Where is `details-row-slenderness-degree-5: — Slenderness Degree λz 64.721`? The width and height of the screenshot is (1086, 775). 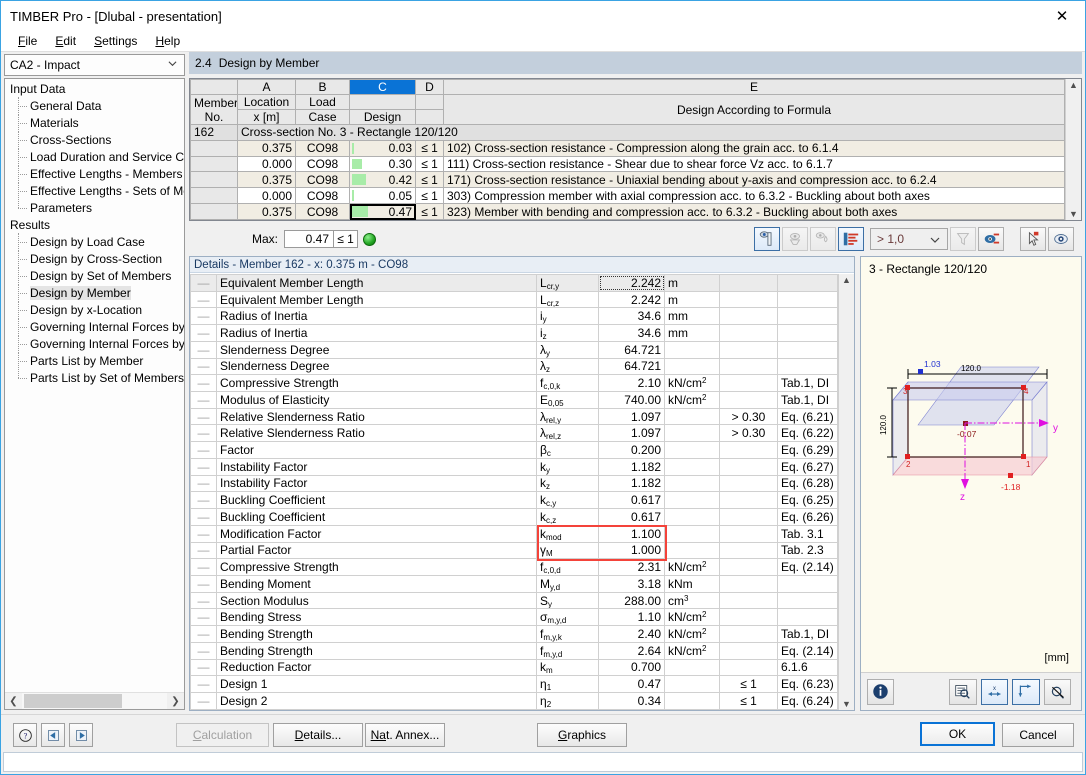
details-row-slenderness-degree-5: — Slenderness Degree λz 64.721 is located at coordinates (514, 366).